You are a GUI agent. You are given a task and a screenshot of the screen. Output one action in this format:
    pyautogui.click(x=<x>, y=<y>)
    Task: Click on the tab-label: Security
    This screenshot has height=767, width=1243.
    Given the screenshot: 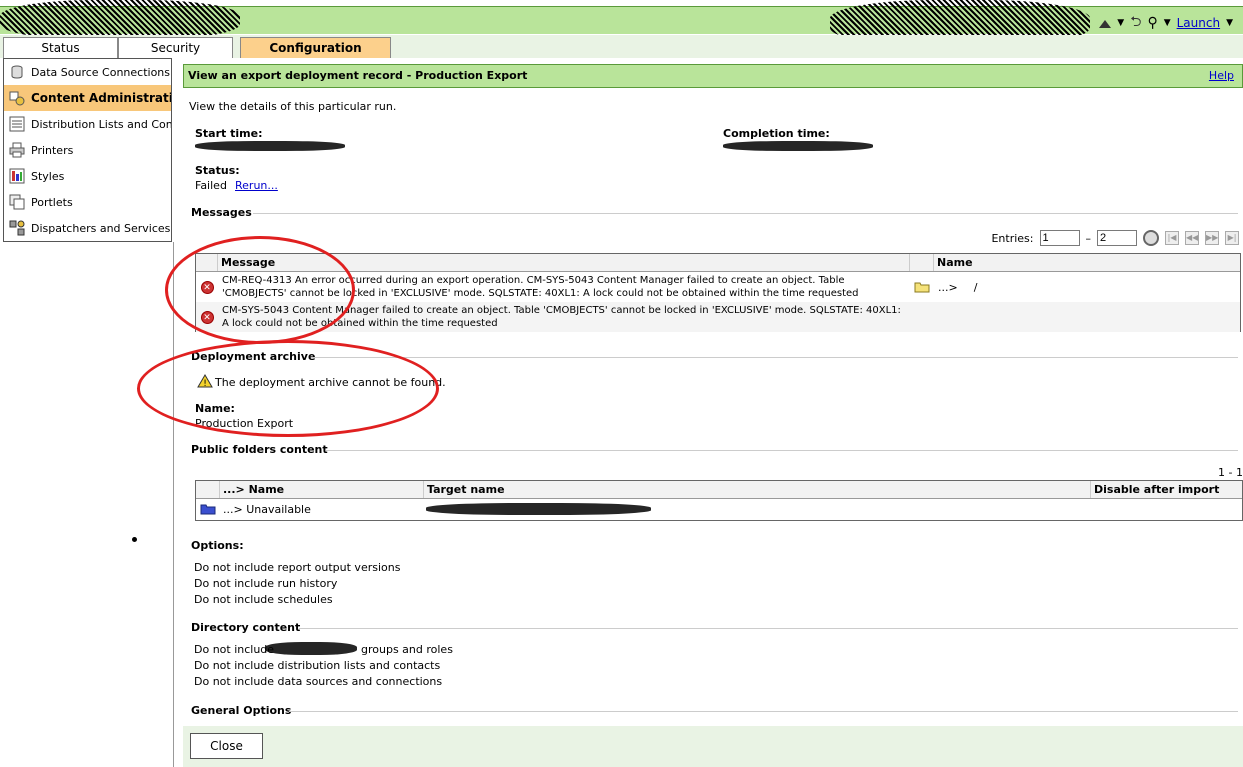 What is the action you would take?
    pyautogui.click(x=175, y=48)
    